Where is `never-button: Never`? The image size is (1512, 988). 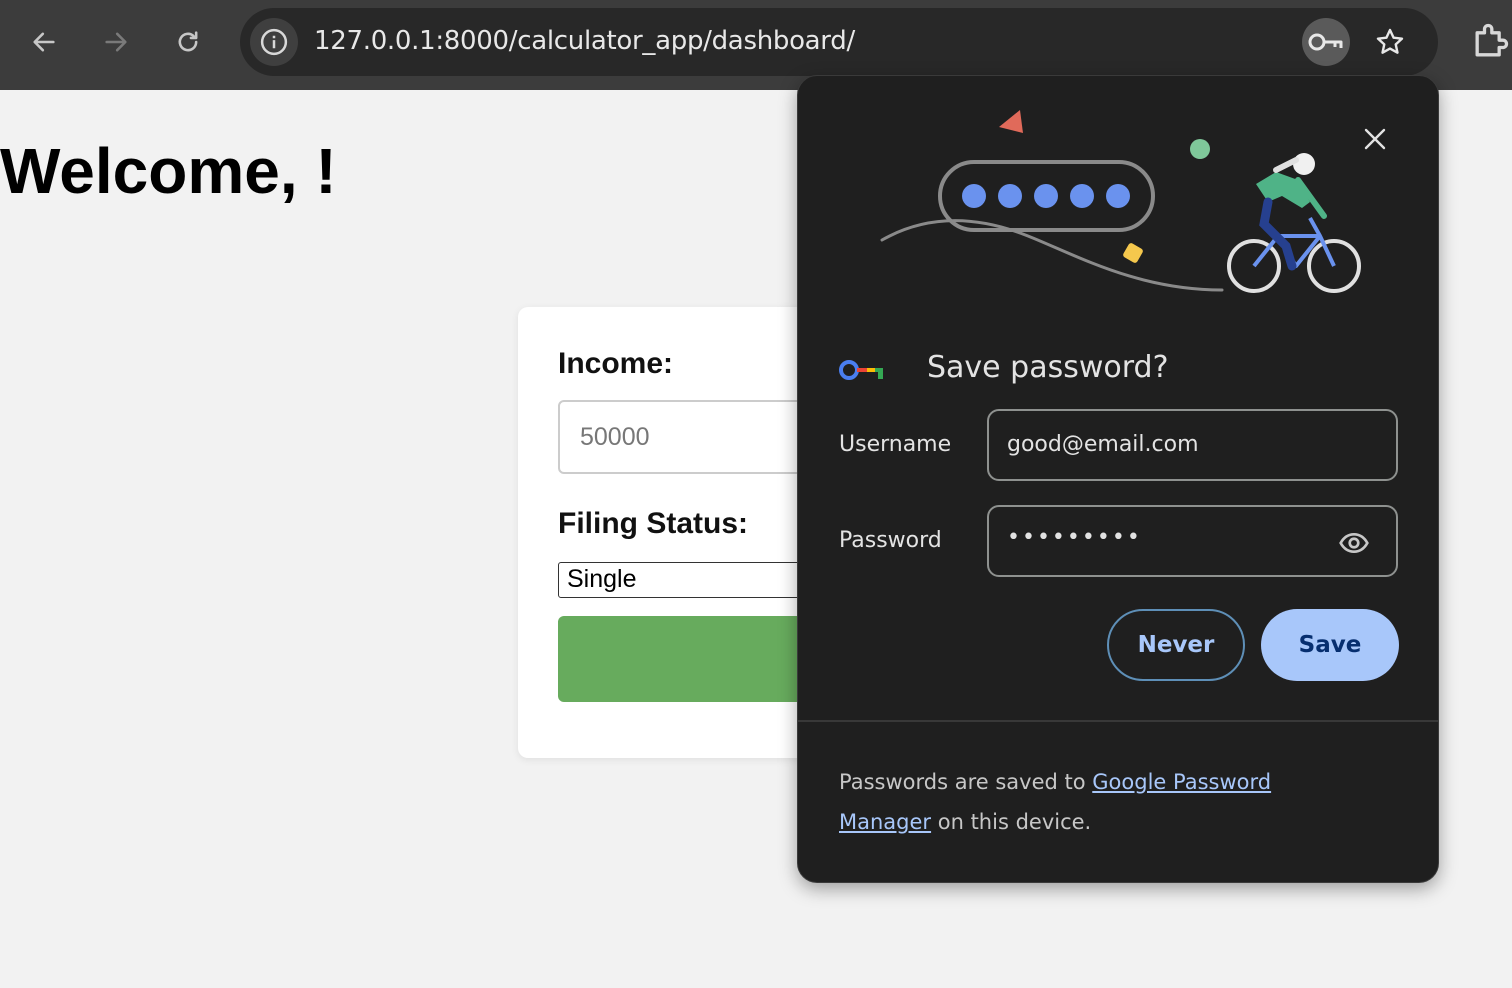 never-button: Never is located at coordinates (1176, 645).